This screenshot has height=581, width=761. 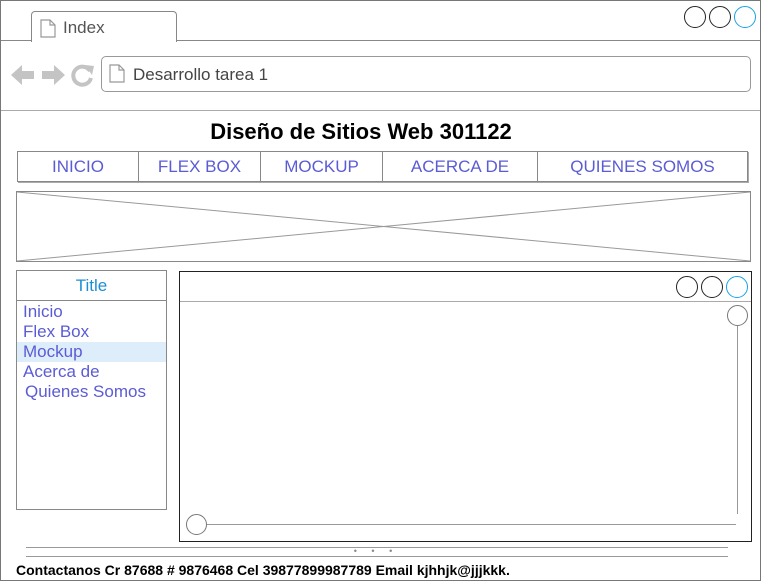 What do you see at coordinates (471, 524) in the screenshot?
I see `horizontal-scrollbar` at bounding box center [471, 524].